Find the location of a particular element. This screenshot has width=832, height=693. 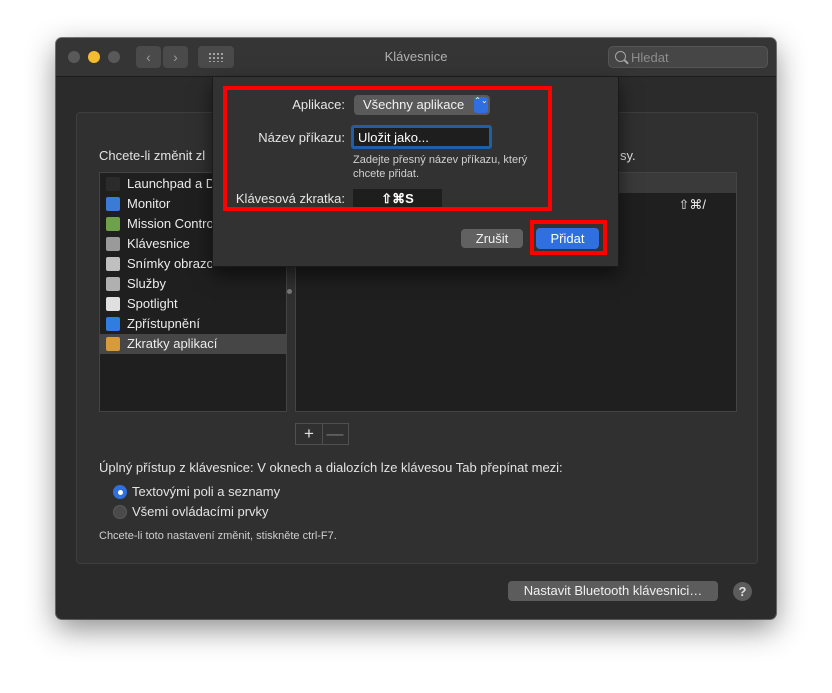

title-bar: ‹ › Klávesnice Hledat is located at coordinates (416, 57).